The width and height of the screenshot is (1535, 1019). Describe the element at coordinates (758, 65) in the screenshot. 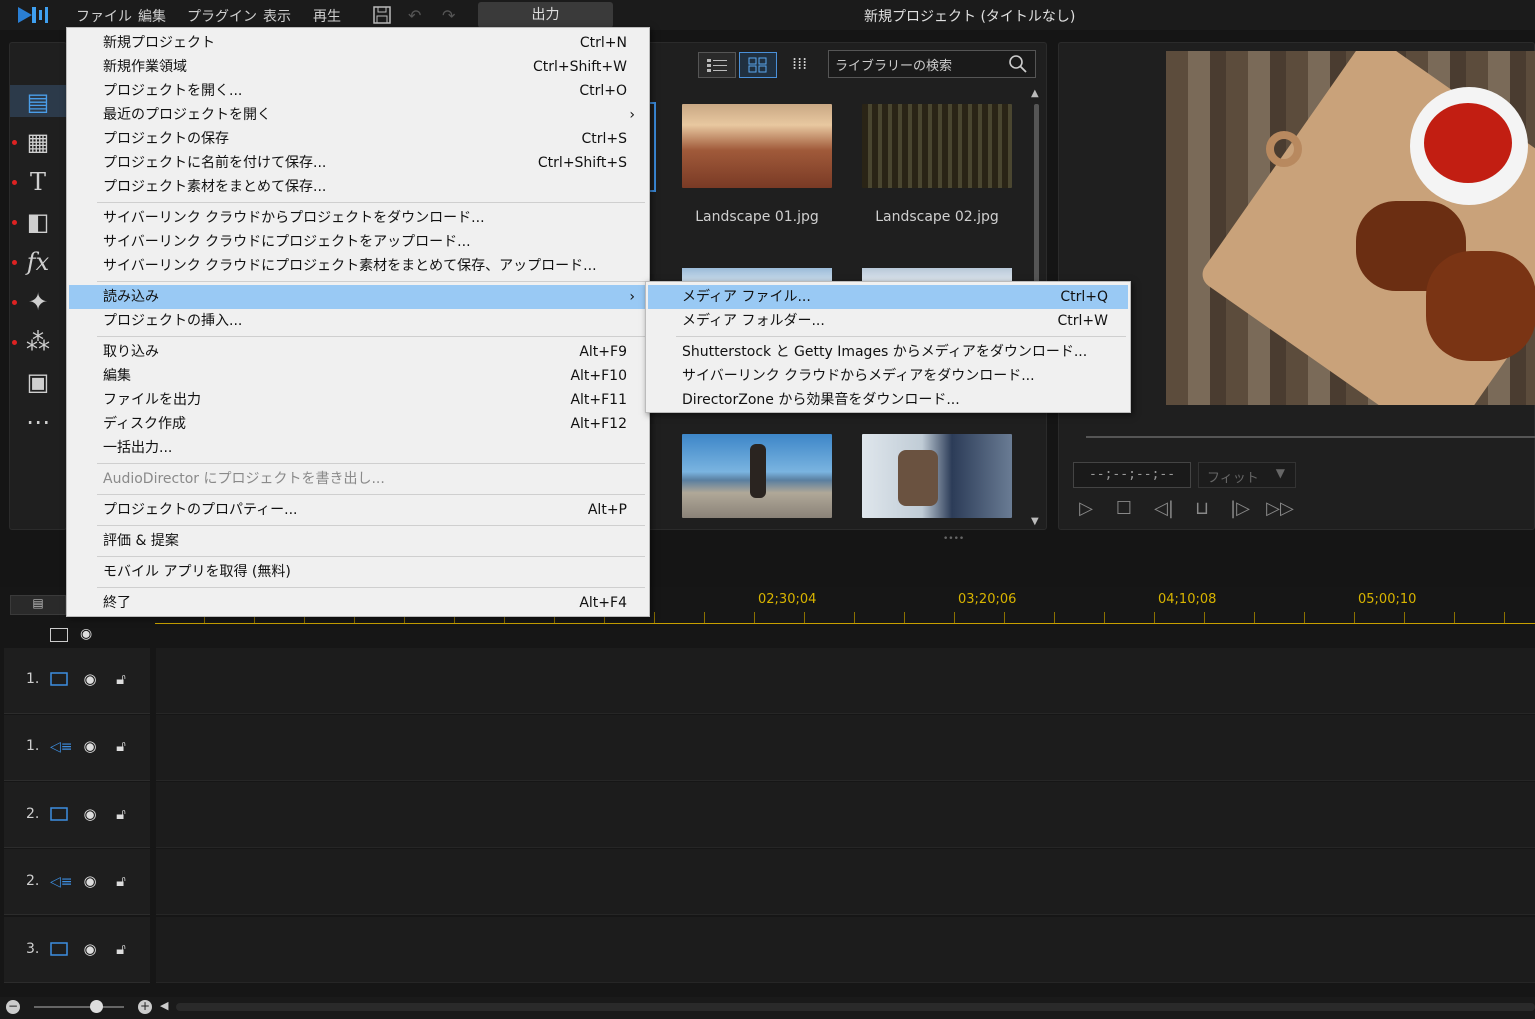

I see `grid-view-button` at that location.